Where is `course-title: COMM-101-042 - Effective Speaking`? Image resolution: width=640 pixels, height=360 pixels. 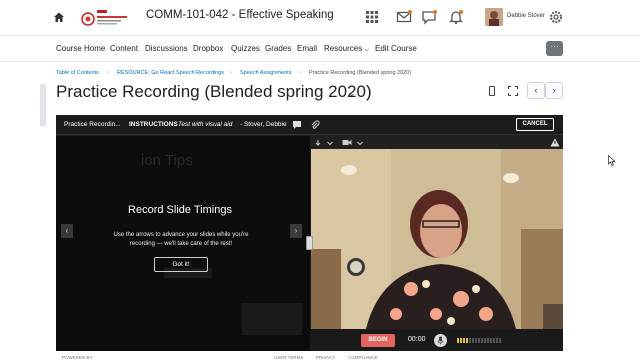
course-title: COMM-101-042 - Effective Speaking is located at coordinates (240, 15).